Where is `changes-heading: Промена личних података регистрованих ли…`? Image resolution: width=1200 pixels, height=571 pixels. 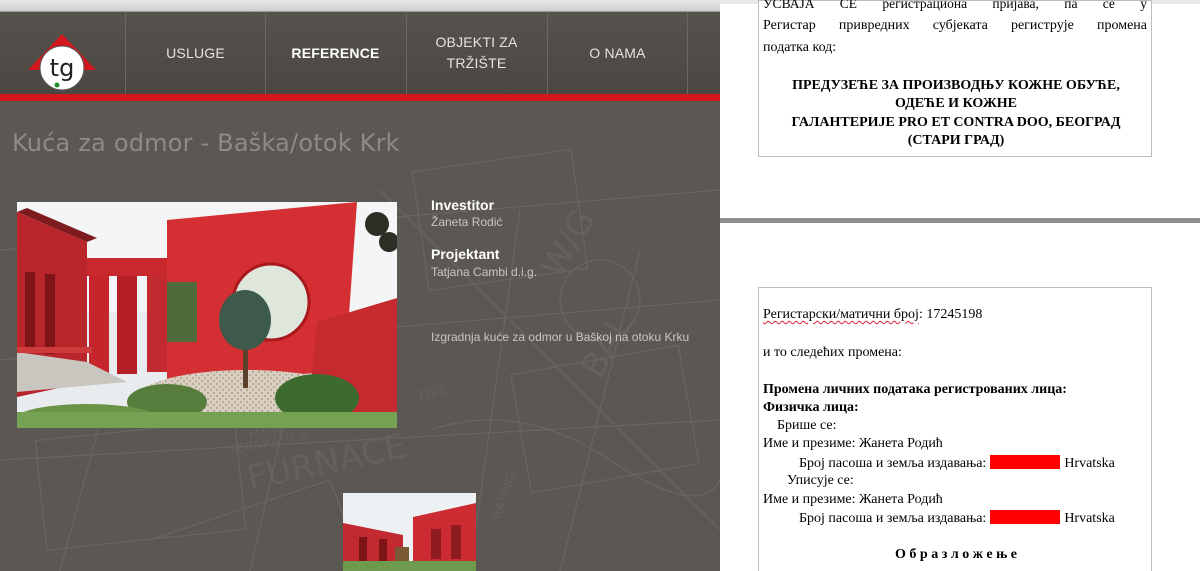 changes-heading: Промена личних података регистрованих ли… is located at coordinates (915, 389).